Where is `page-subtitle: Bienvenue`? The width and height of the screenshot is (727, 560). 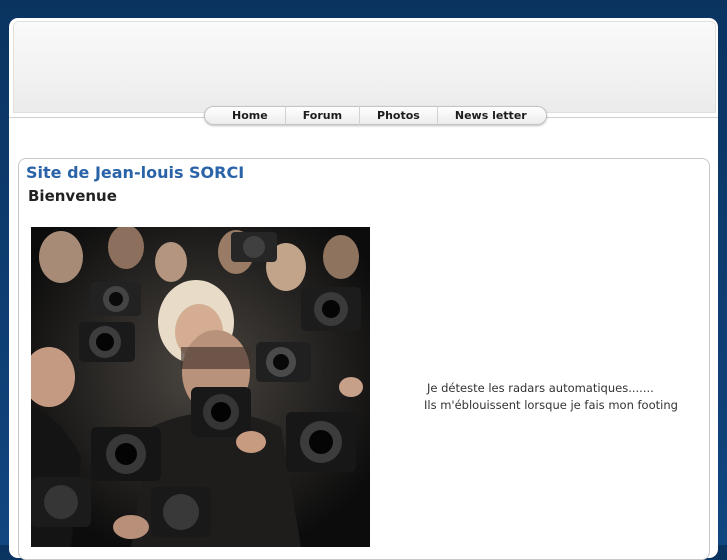 page-subtitle: Bienvenue is located at coordinates (72, 196).